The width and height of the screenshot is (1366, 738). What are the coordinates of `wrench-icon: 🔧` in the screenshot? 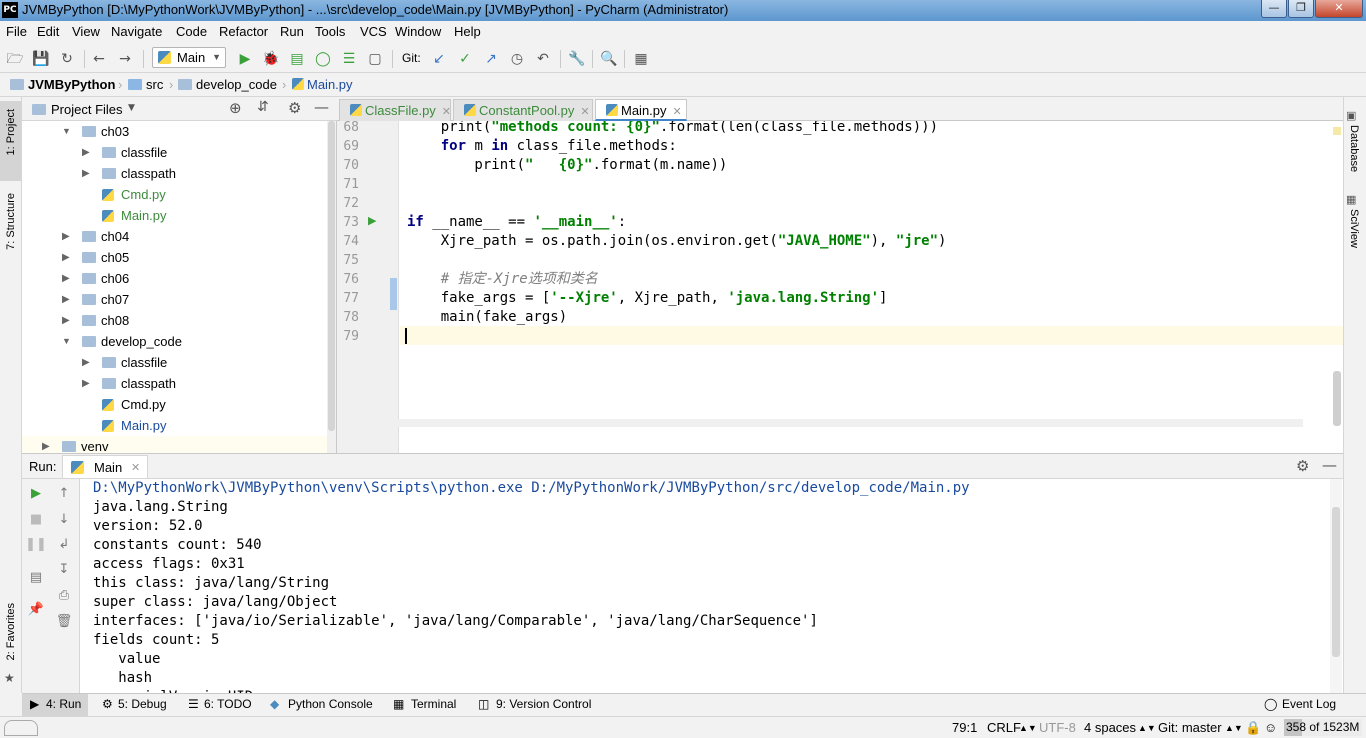 It's located at (577, 59).